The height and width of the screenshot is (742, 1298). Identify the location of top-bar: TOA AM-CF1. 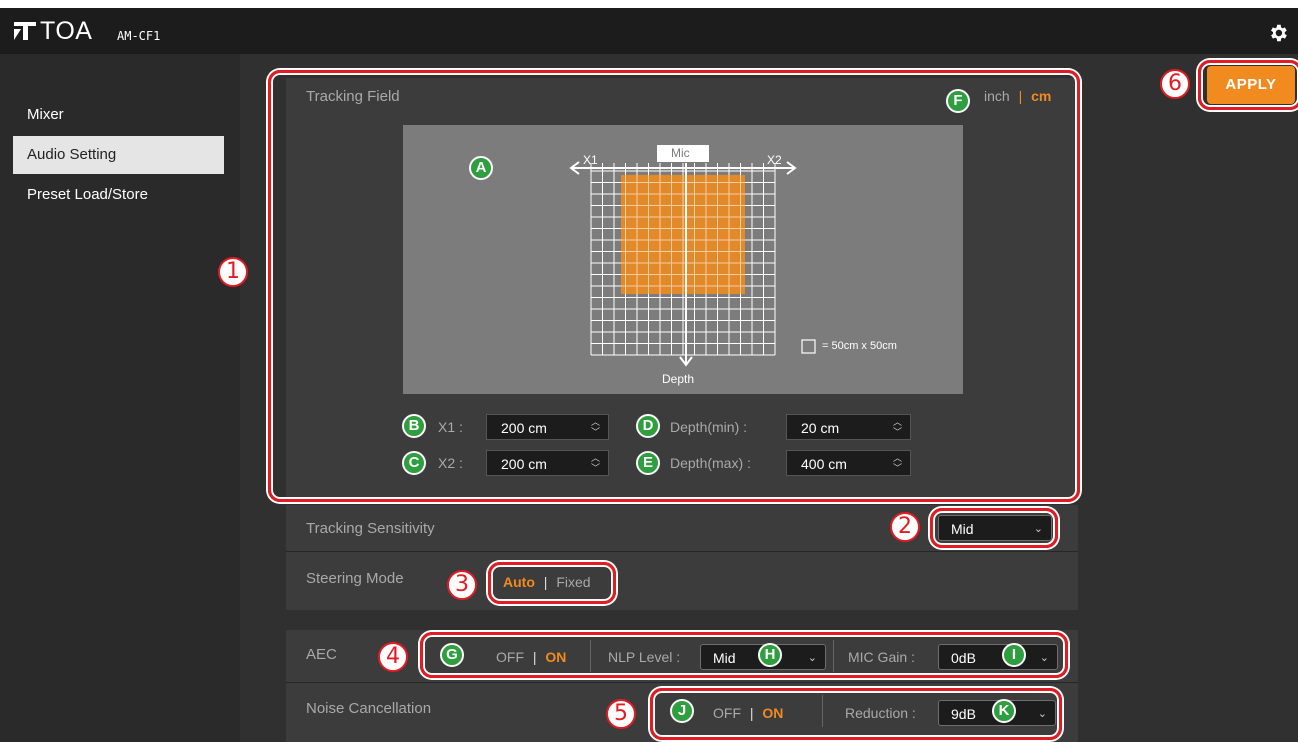
(649, 31).